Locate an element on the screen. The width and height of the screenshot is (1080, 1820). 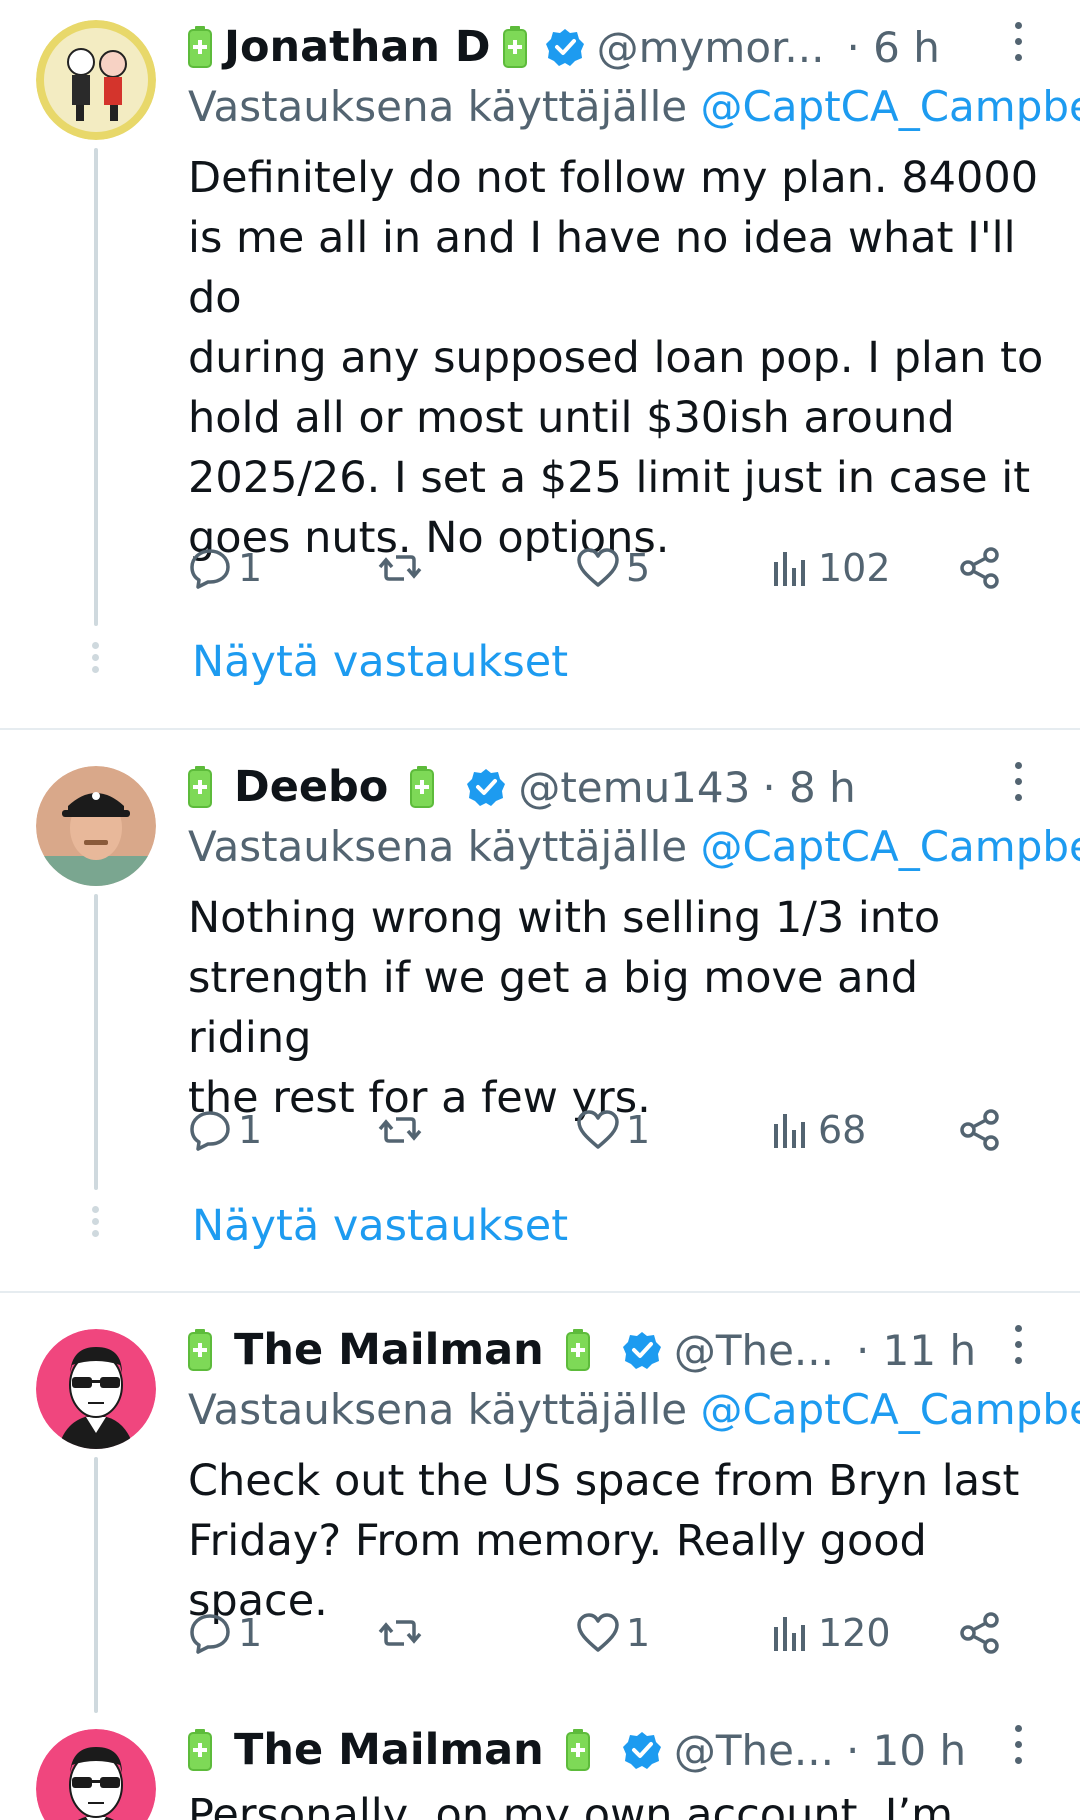
display-name: Jonathan D is located at coordinates (357, 47).